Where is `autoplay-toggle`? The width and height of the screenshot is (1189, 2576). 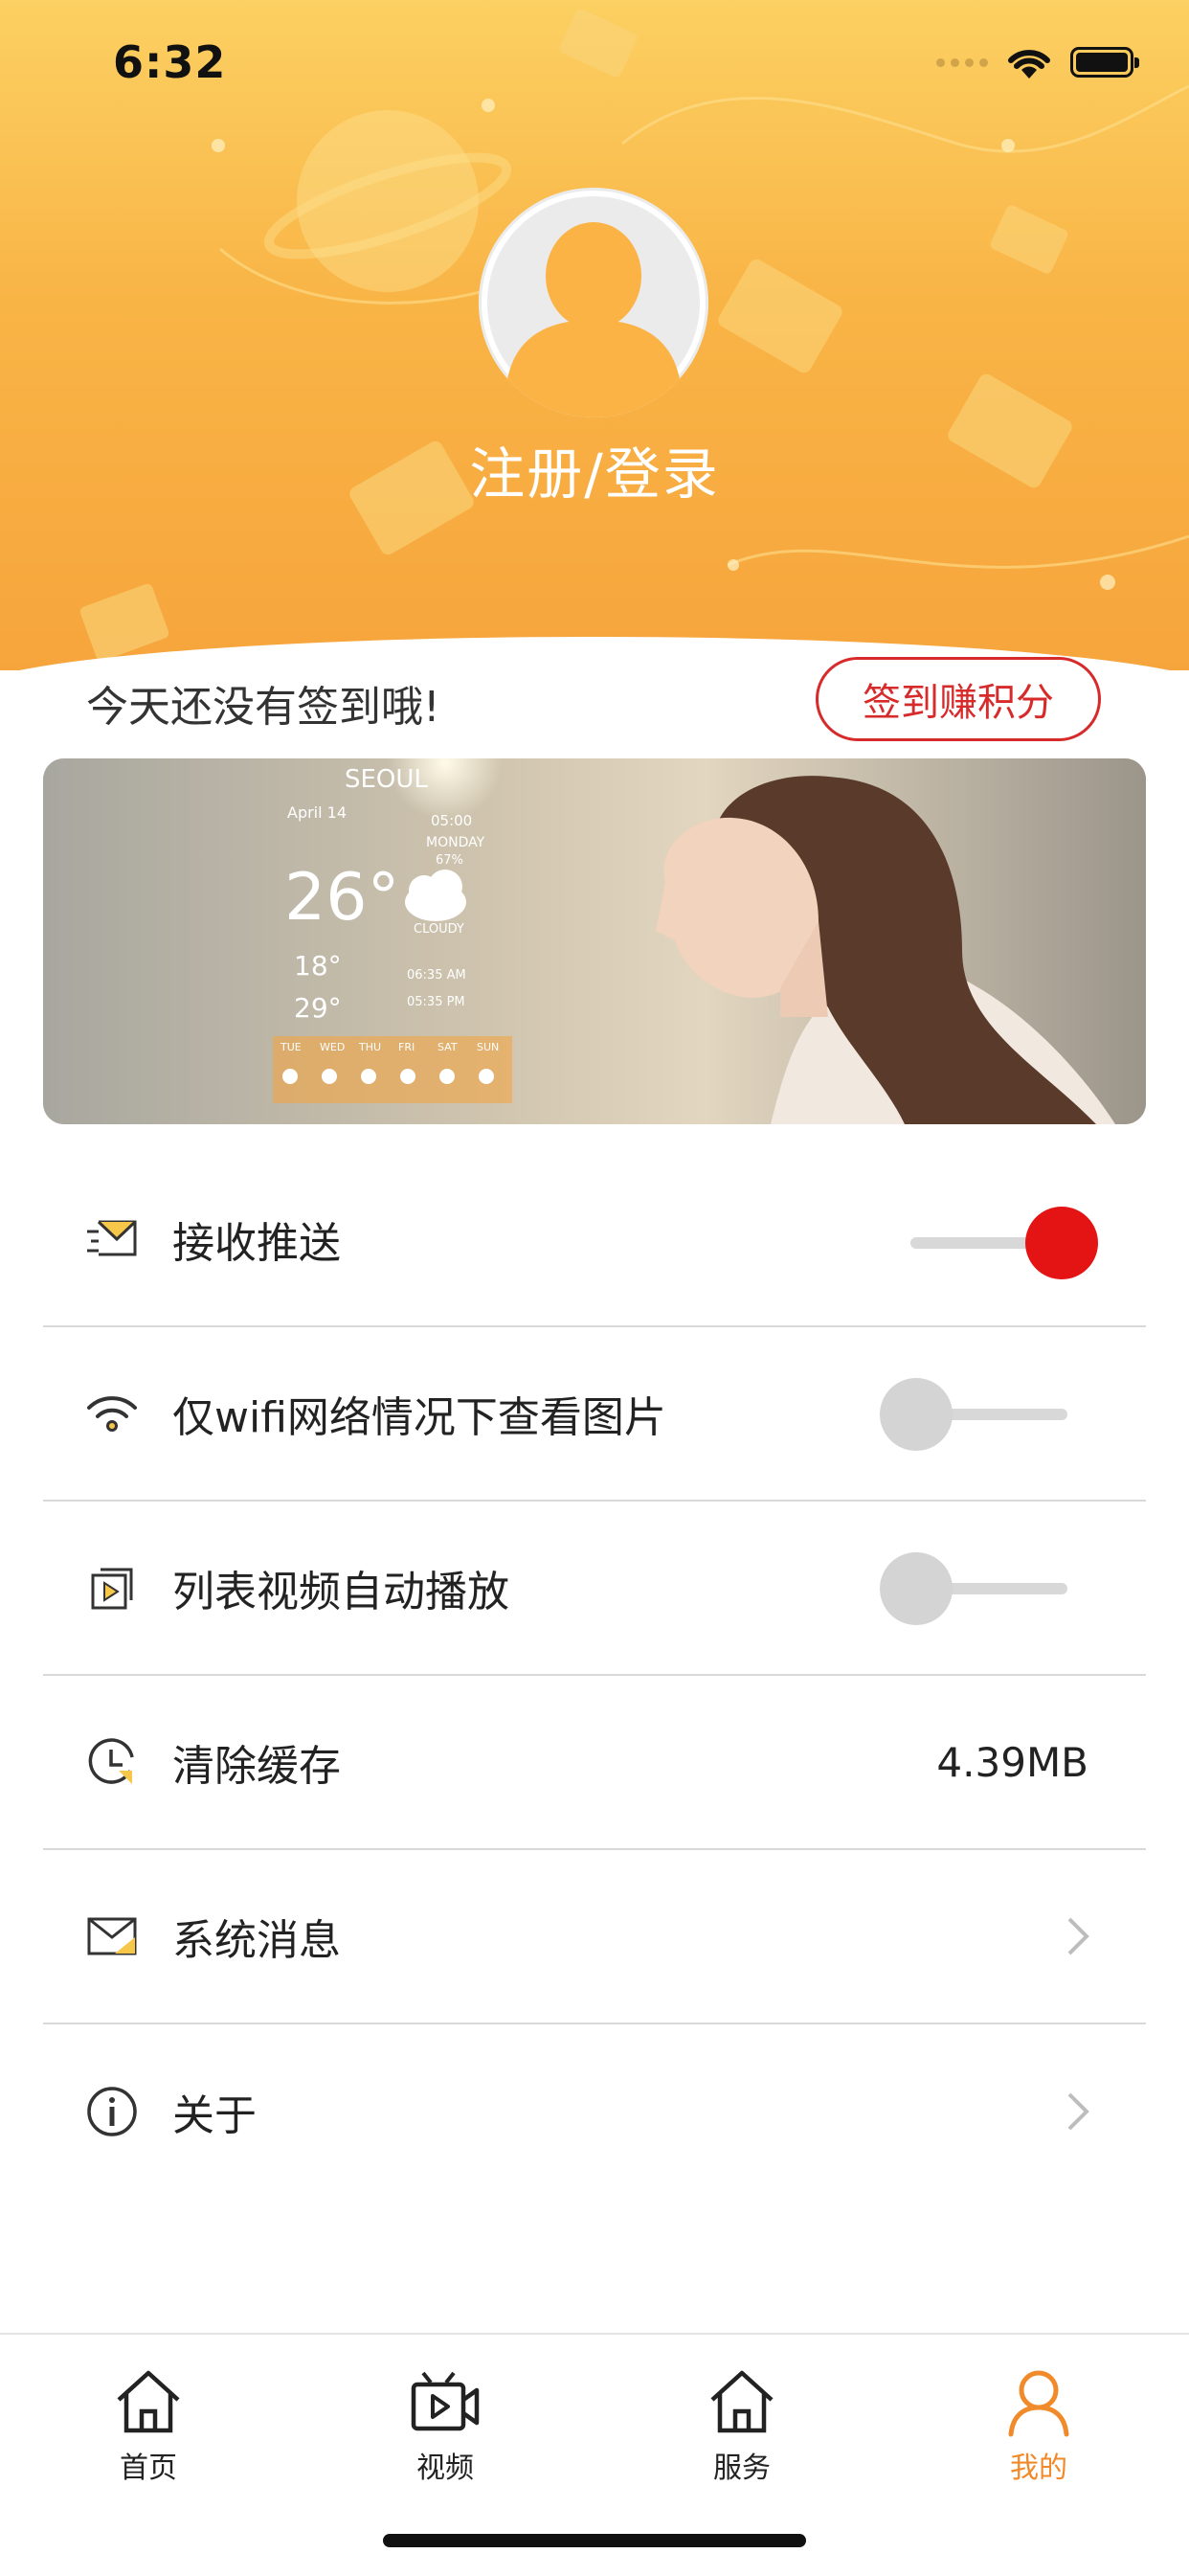 autoplay-toggle is located at coordinates (973, 1588).